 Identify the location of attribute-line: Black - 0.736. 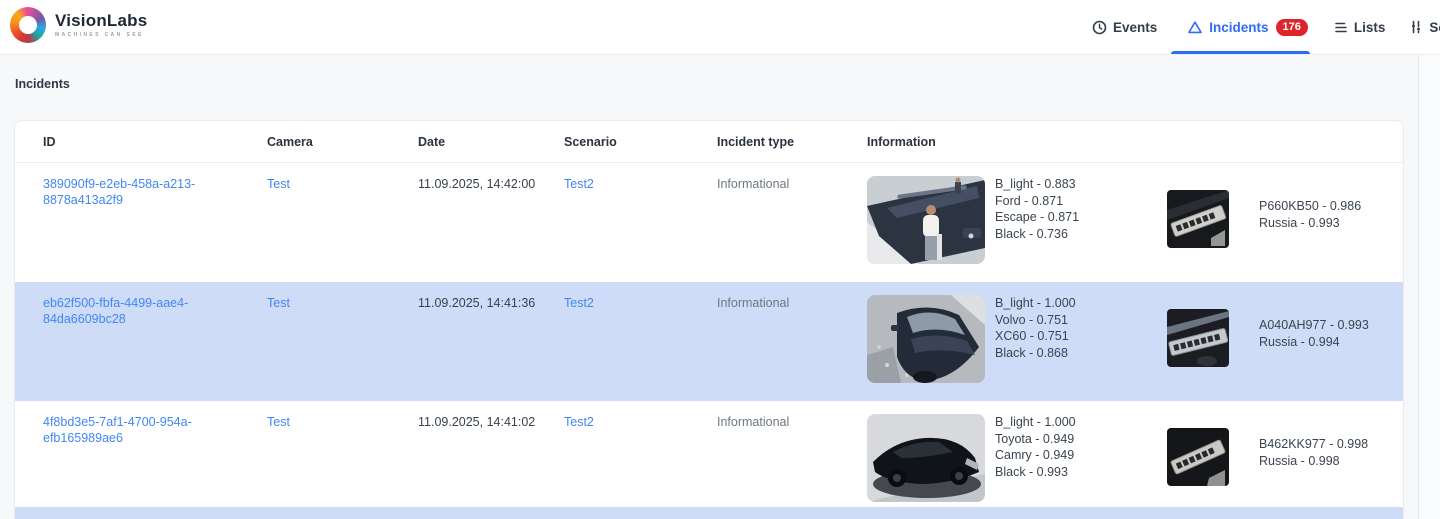
(1031, 233).